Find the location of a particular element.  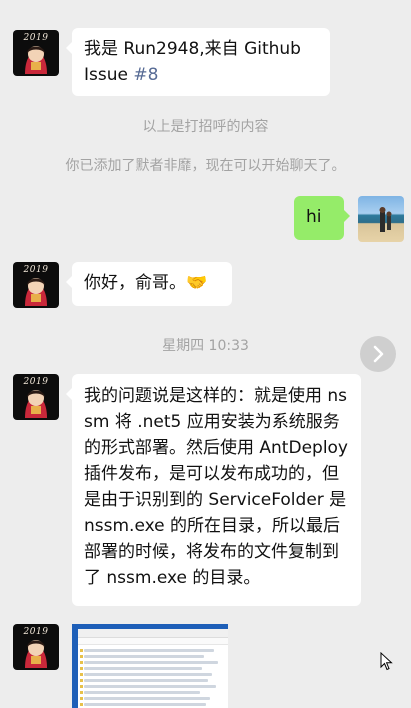

issue-link: #8 is located at coordinates (145, 75).